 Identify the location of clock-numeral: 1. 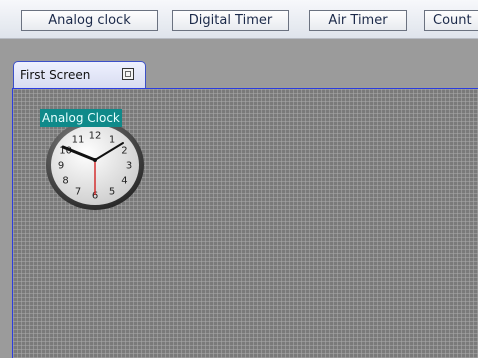
(112, 140).